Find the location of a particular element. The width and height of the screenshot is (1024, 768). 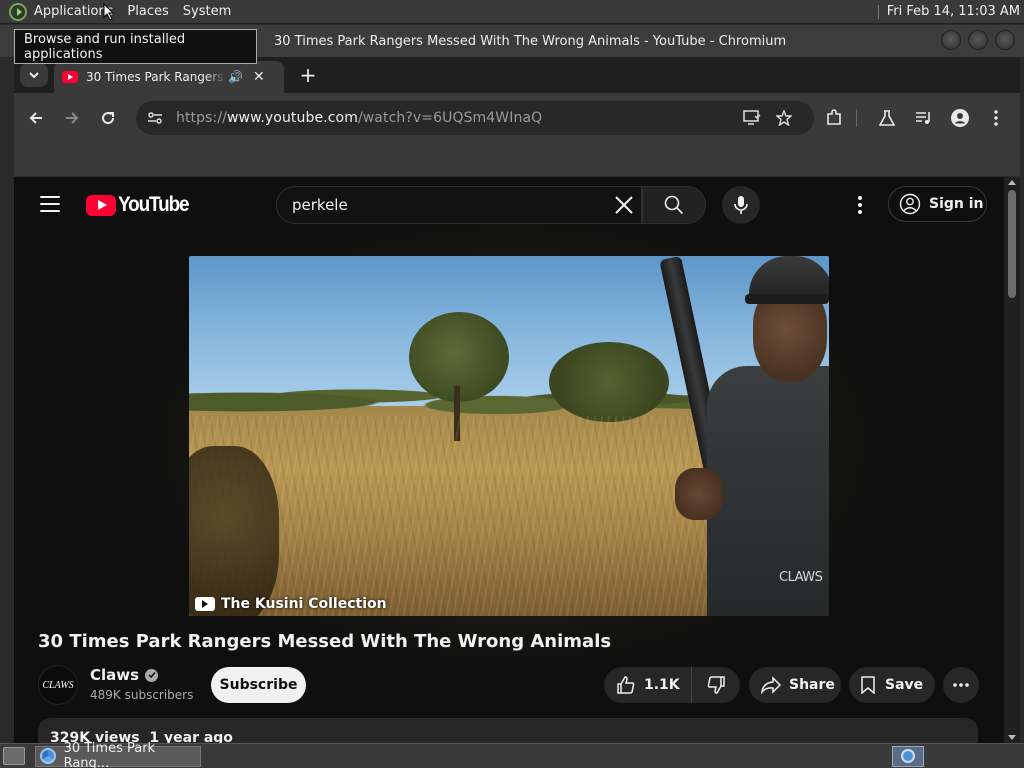

channel-avatar: CLAWS is located at coordinates (58, 685).